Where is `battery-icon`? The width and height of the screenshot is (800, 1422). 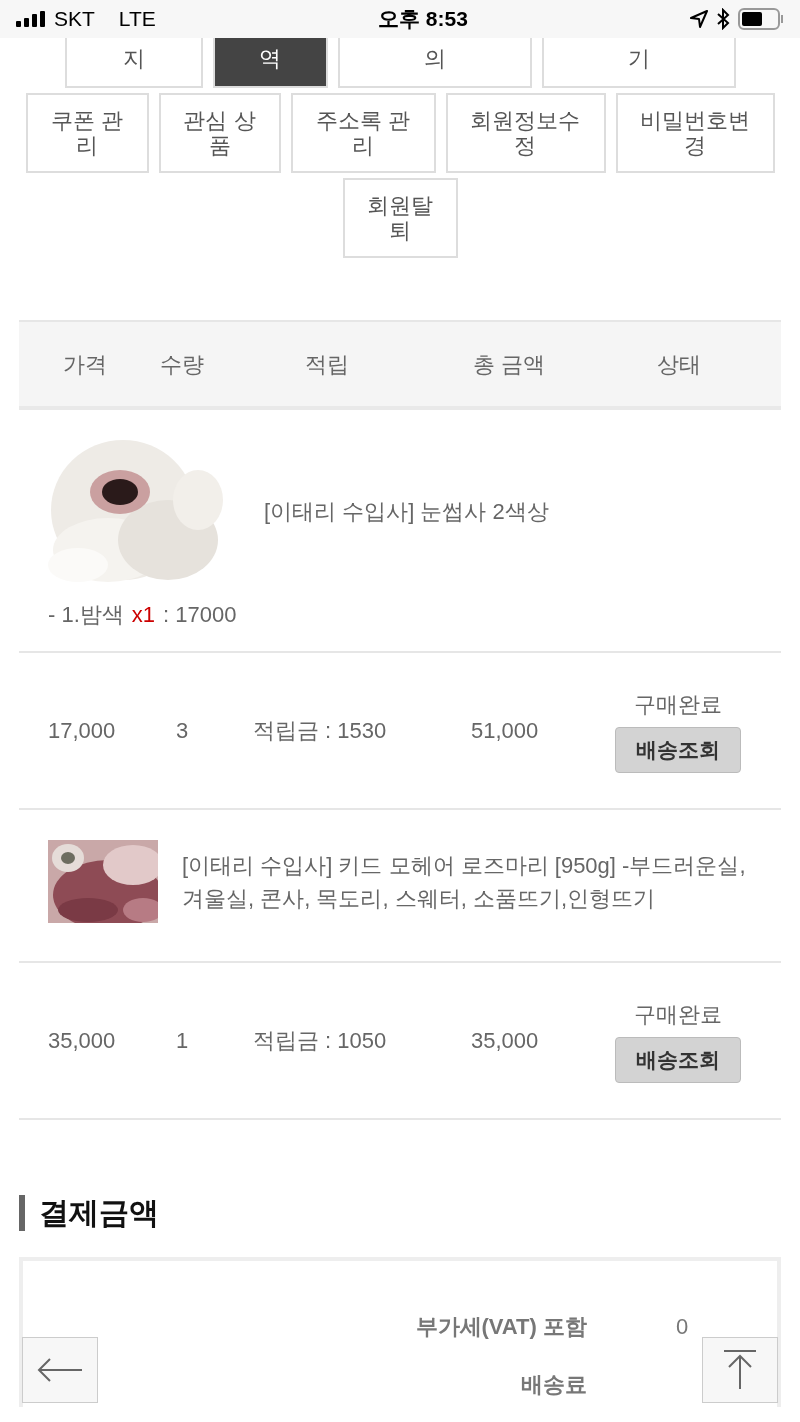
battery-icon is located at coordinates (761, 19).